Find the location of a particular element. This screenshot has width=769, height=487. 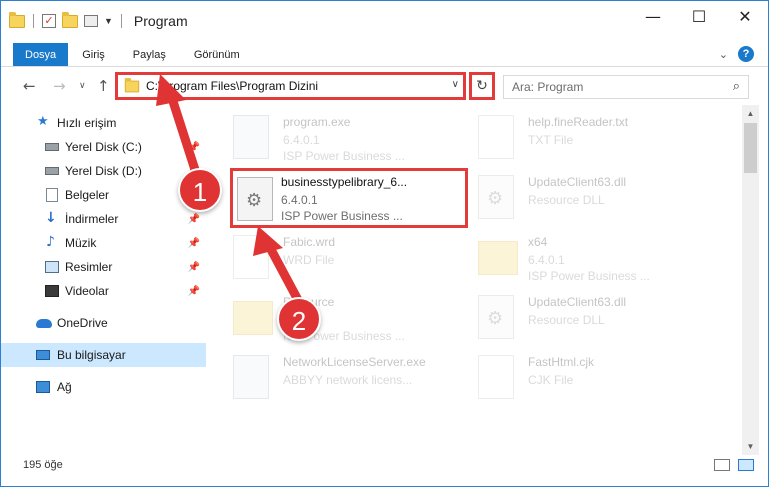

view-options-icon is located at coordinates (91, 21).